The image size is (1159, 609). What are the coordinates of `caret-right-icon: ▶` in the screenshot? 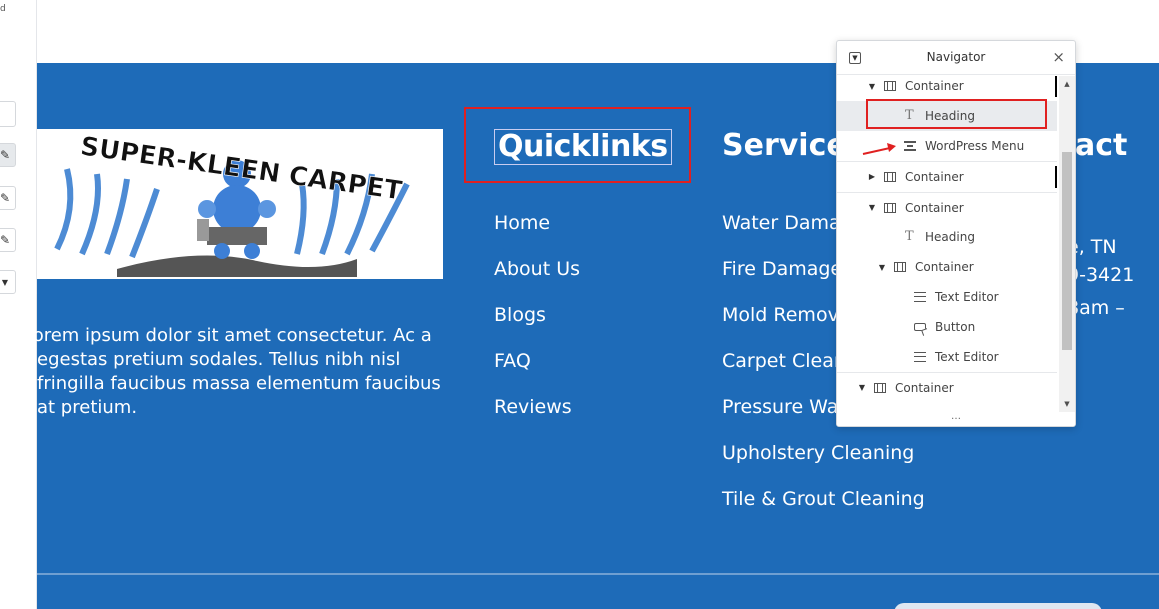 It's located at (872, 176).